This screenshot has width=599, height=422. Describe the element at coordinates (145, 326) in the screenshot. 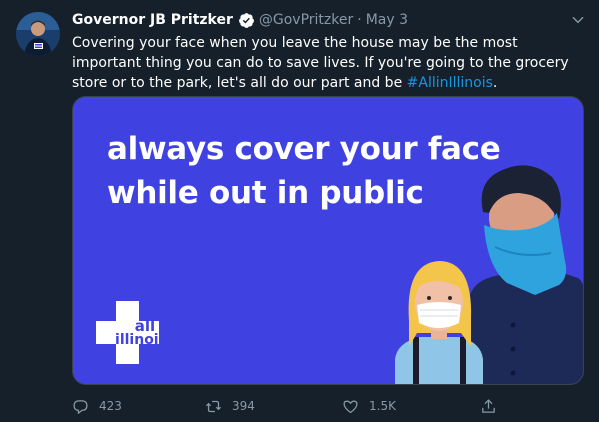

I see `logo-line-1: all` at that location.